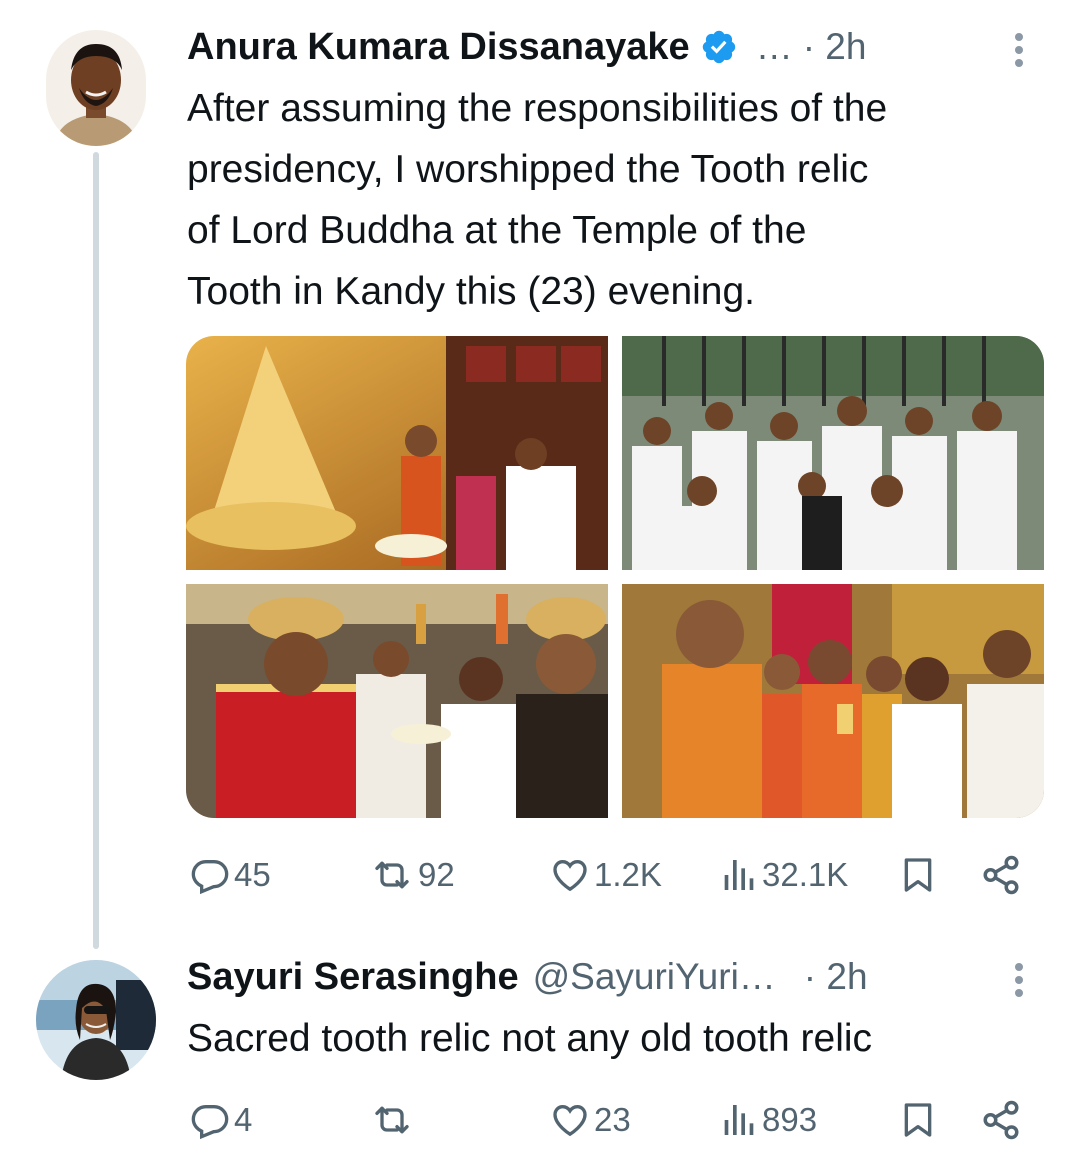  I want to click on more-options-icon, so click(1020, 52).